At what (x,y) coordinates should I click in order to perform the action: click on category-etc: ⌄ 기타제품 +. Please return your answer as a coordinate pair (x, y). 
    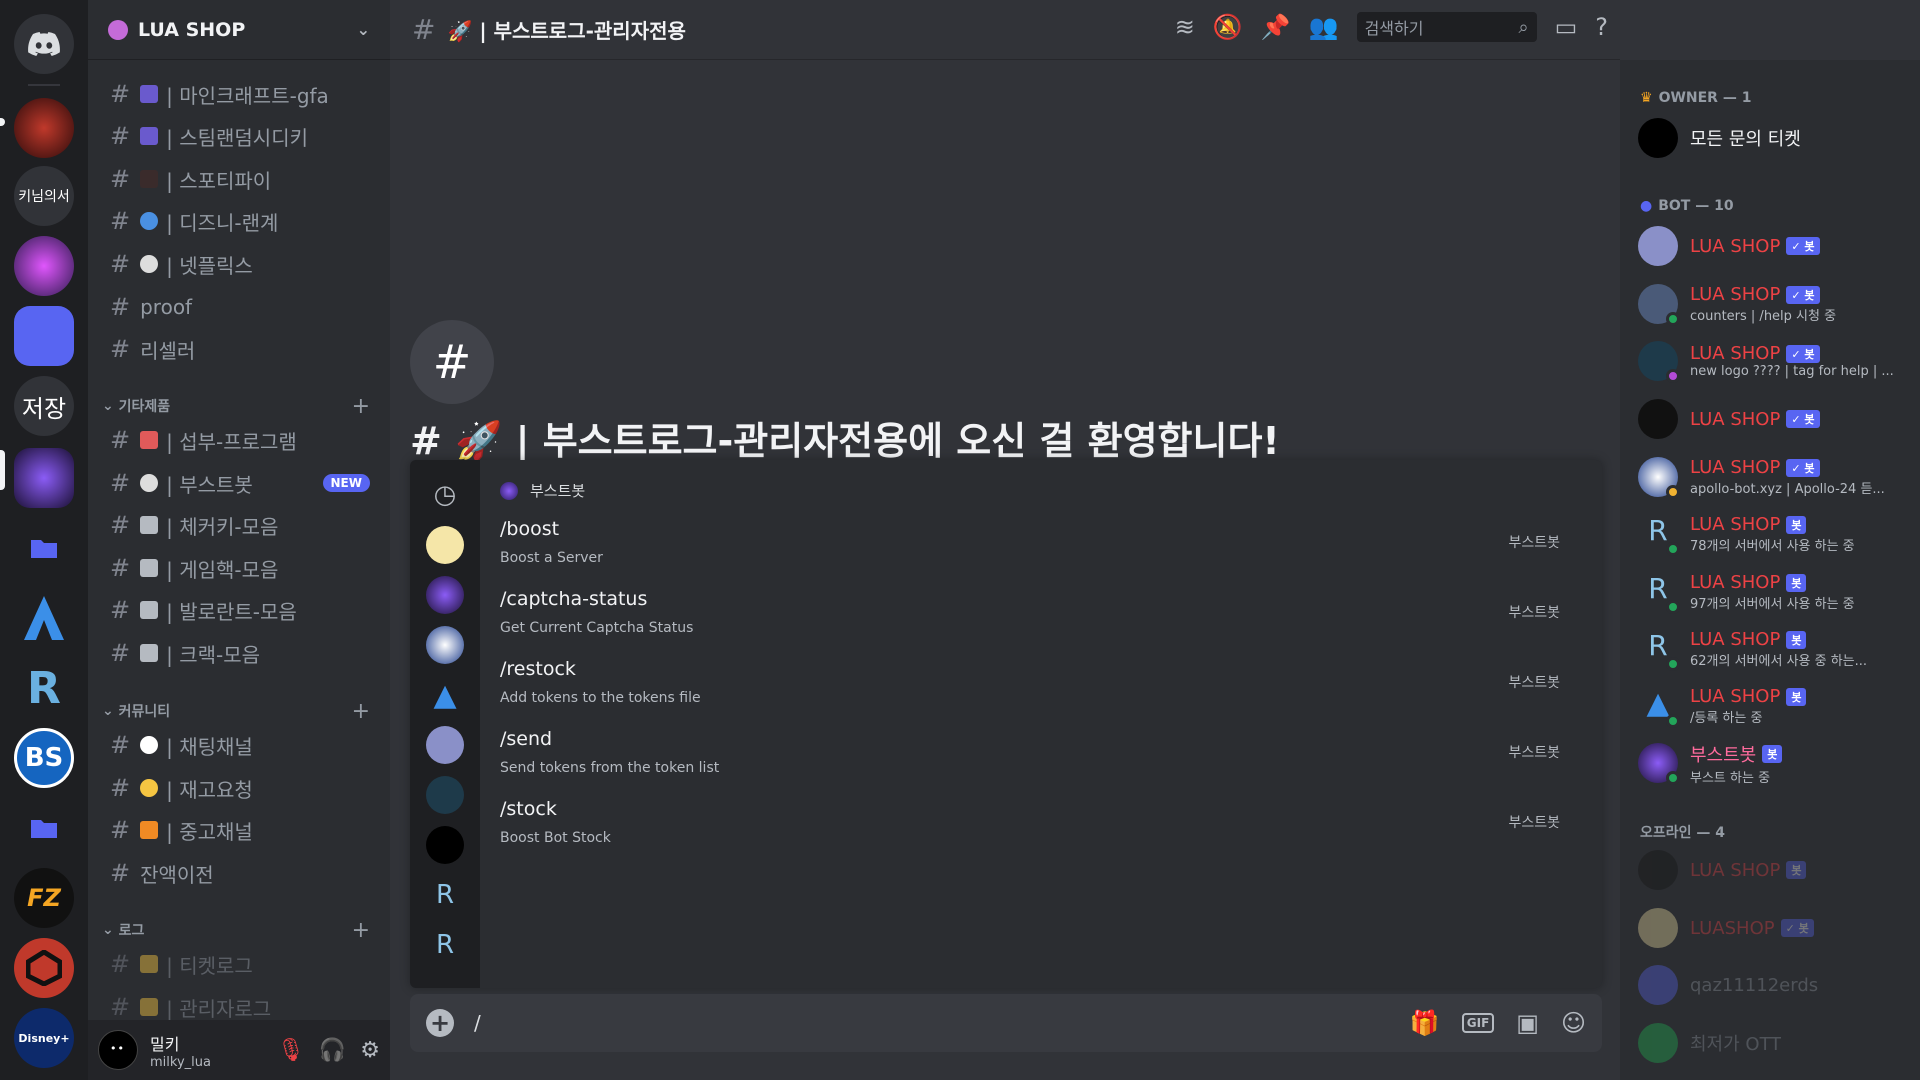
    Looking at the image, I should click on (239, 406).